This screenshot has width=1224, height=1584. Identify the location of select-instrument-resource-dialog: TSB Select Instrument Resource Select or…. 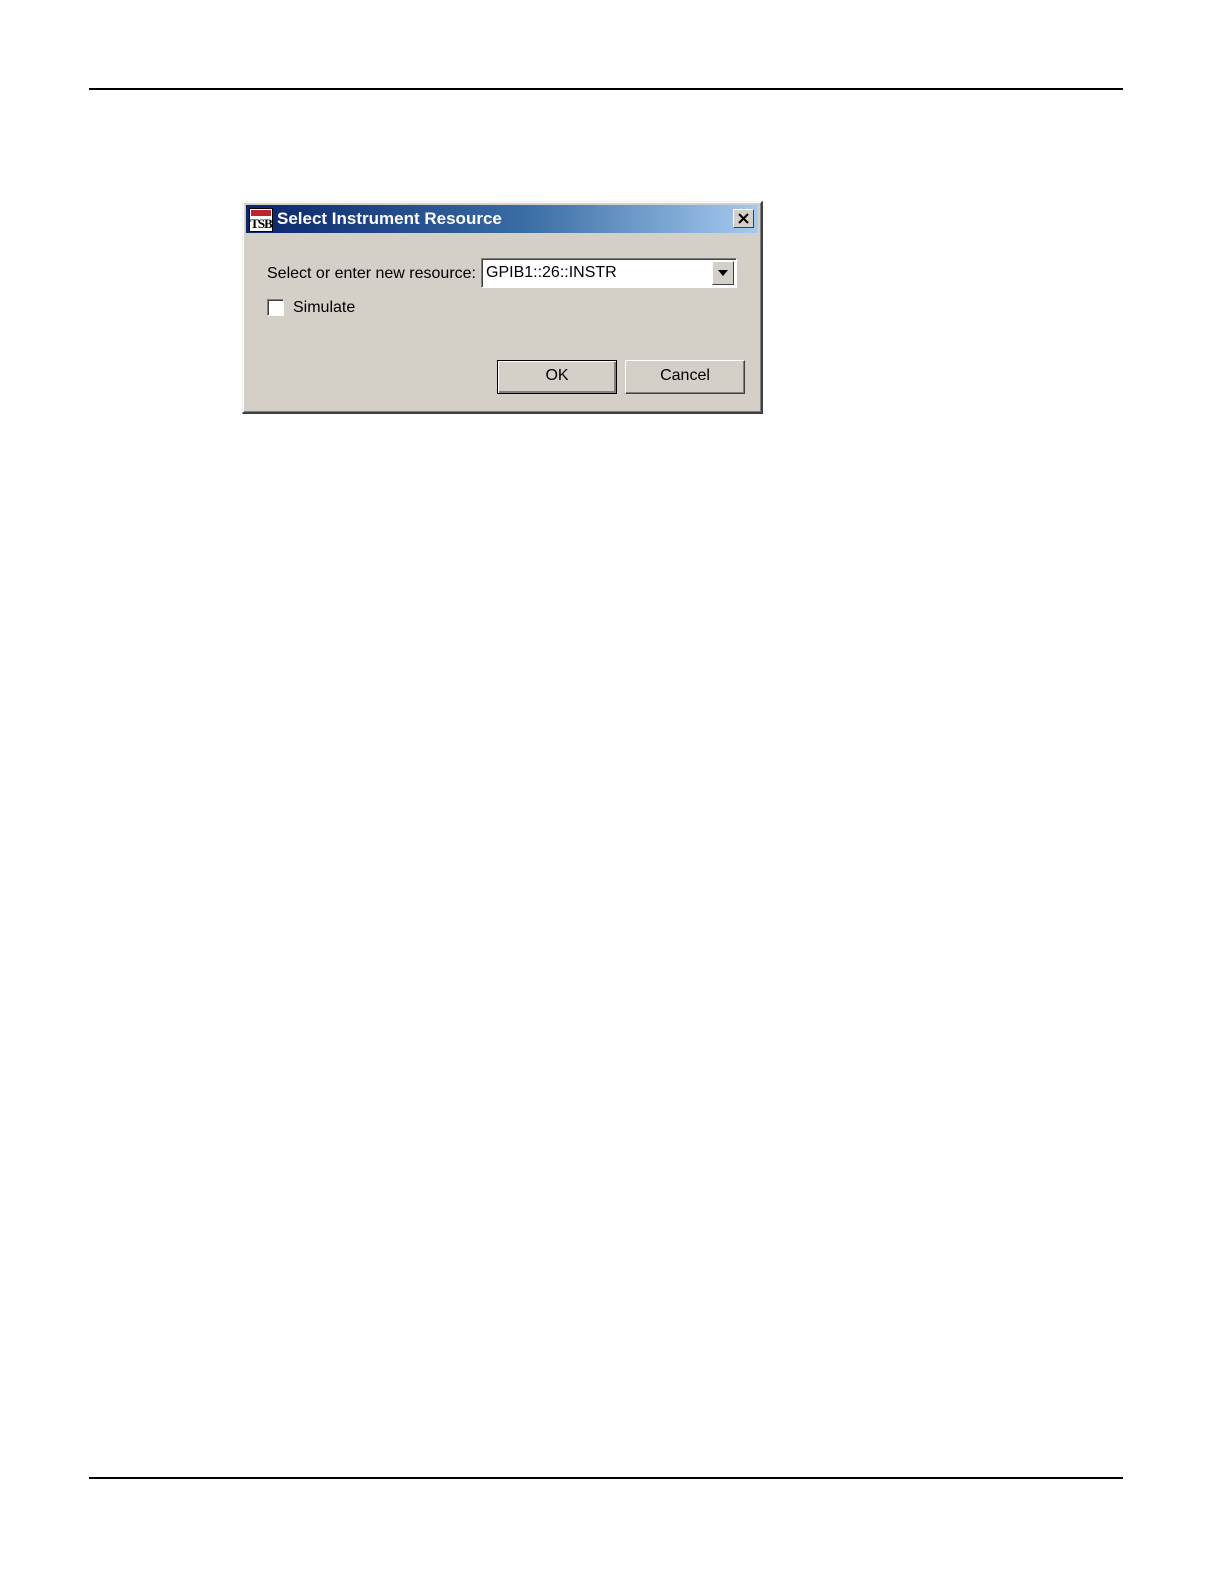
(502, 307).